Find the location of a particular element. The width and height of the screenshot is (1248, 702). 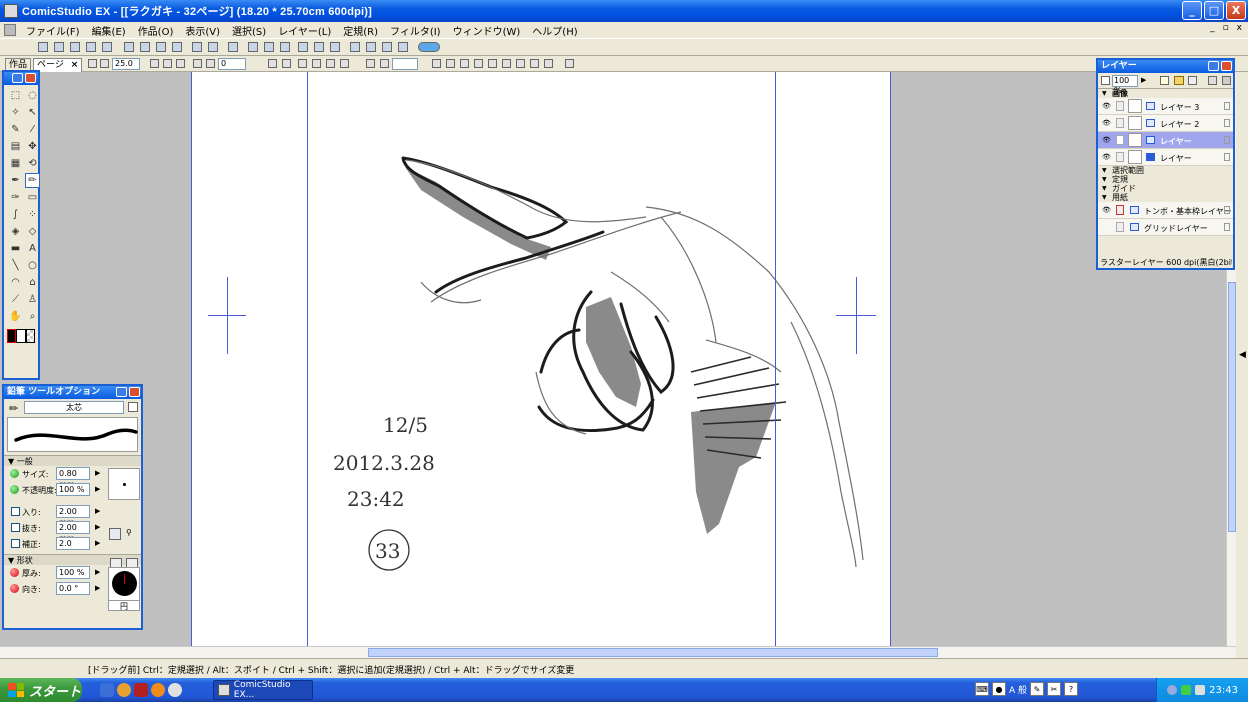

zoom-tool-icon: ⌕ is located at coordinates (32, 316).